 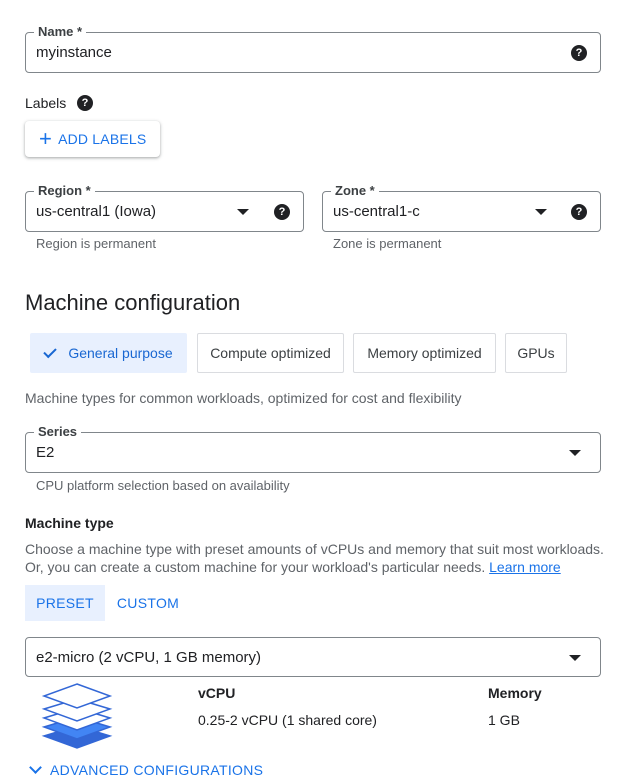 I want to click on region-hint: Region is permanent, so click(x=96, y=243).